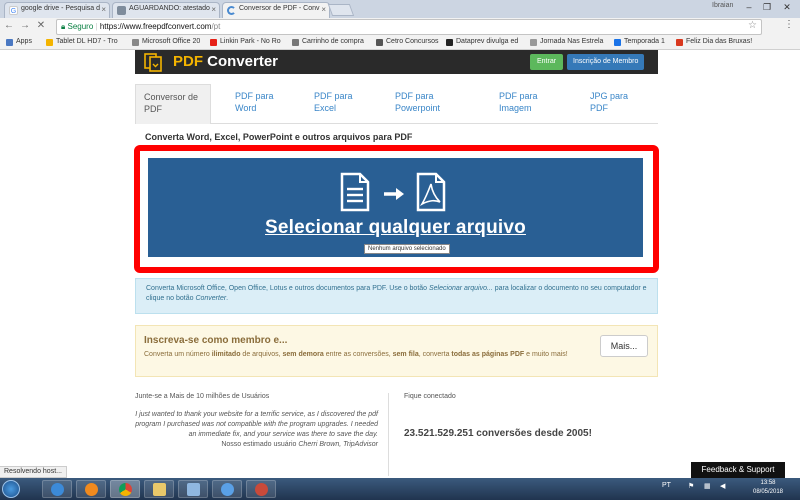  What do you see at coordinates (57, 10) in the screenshot?
I see `browser-tab-google: G google drive - Pesquisa d ×` at bounding box center [57, 10].